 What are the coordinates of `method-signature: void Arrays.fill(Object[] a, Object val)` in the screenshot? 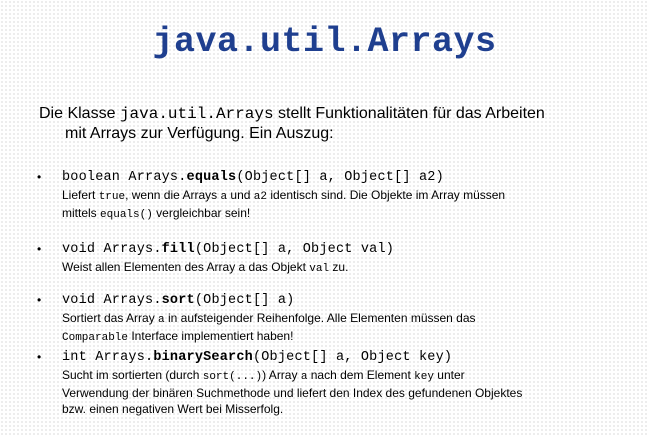 It's located at (228, 249).